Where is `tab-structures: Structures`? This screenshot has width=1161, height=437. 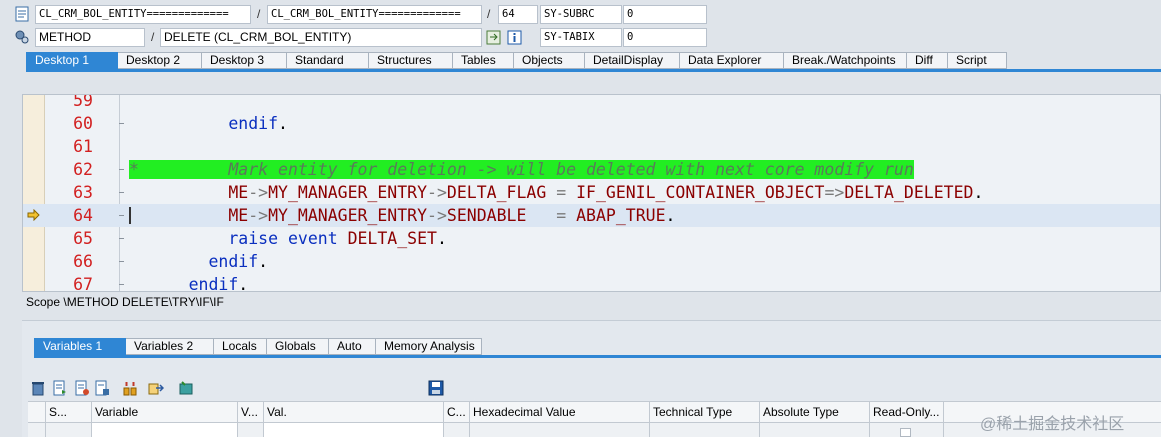
tab-structures: Structures is located at coordinates (411, 60).